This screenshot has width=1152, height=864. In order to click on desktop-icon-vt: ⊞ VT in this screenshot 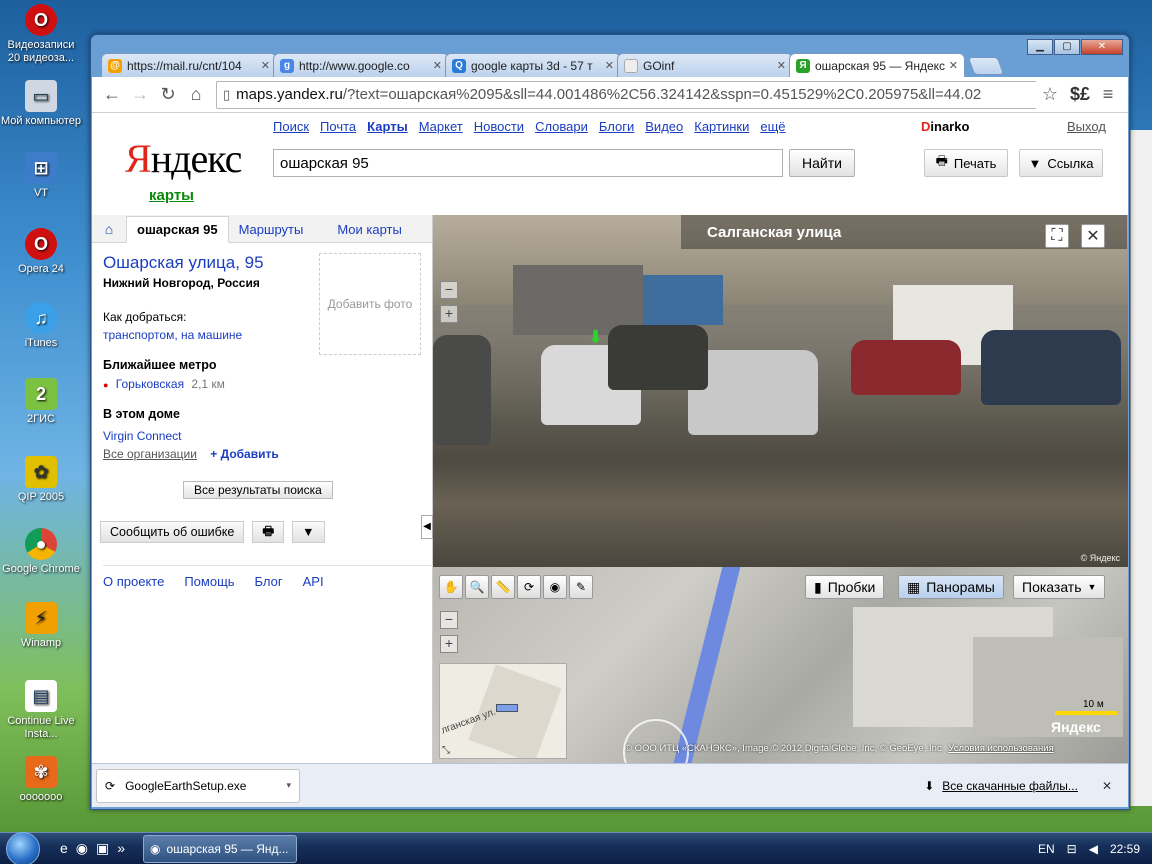, I will do `click(41, 176)`.